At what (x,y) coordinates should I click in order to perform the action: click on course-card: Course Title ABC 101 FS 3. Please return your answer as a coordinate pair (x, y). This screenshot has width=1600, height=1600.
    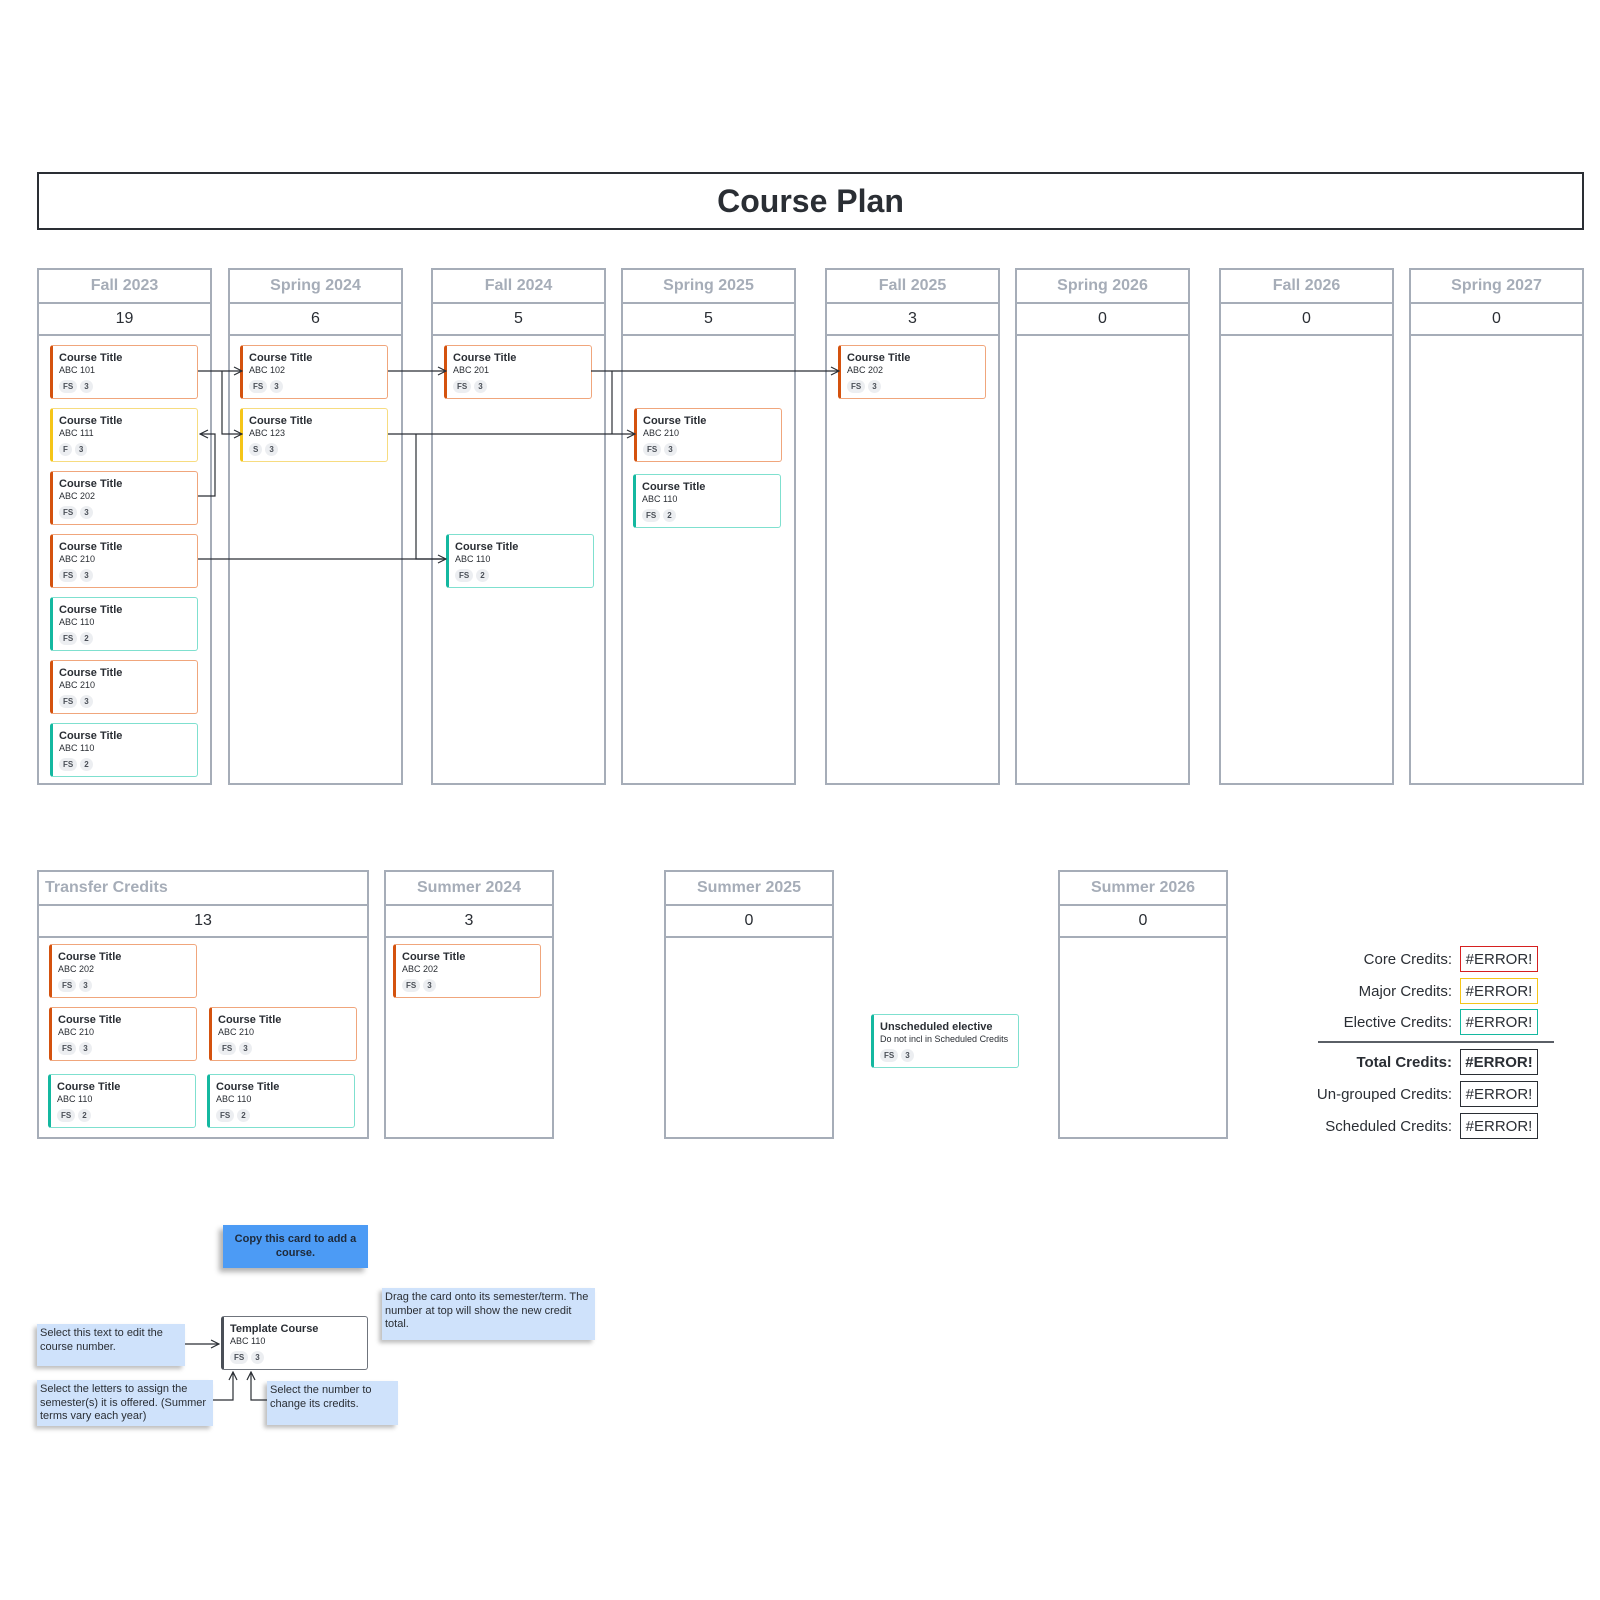
    Looking at the image, I should click on (124, 372).